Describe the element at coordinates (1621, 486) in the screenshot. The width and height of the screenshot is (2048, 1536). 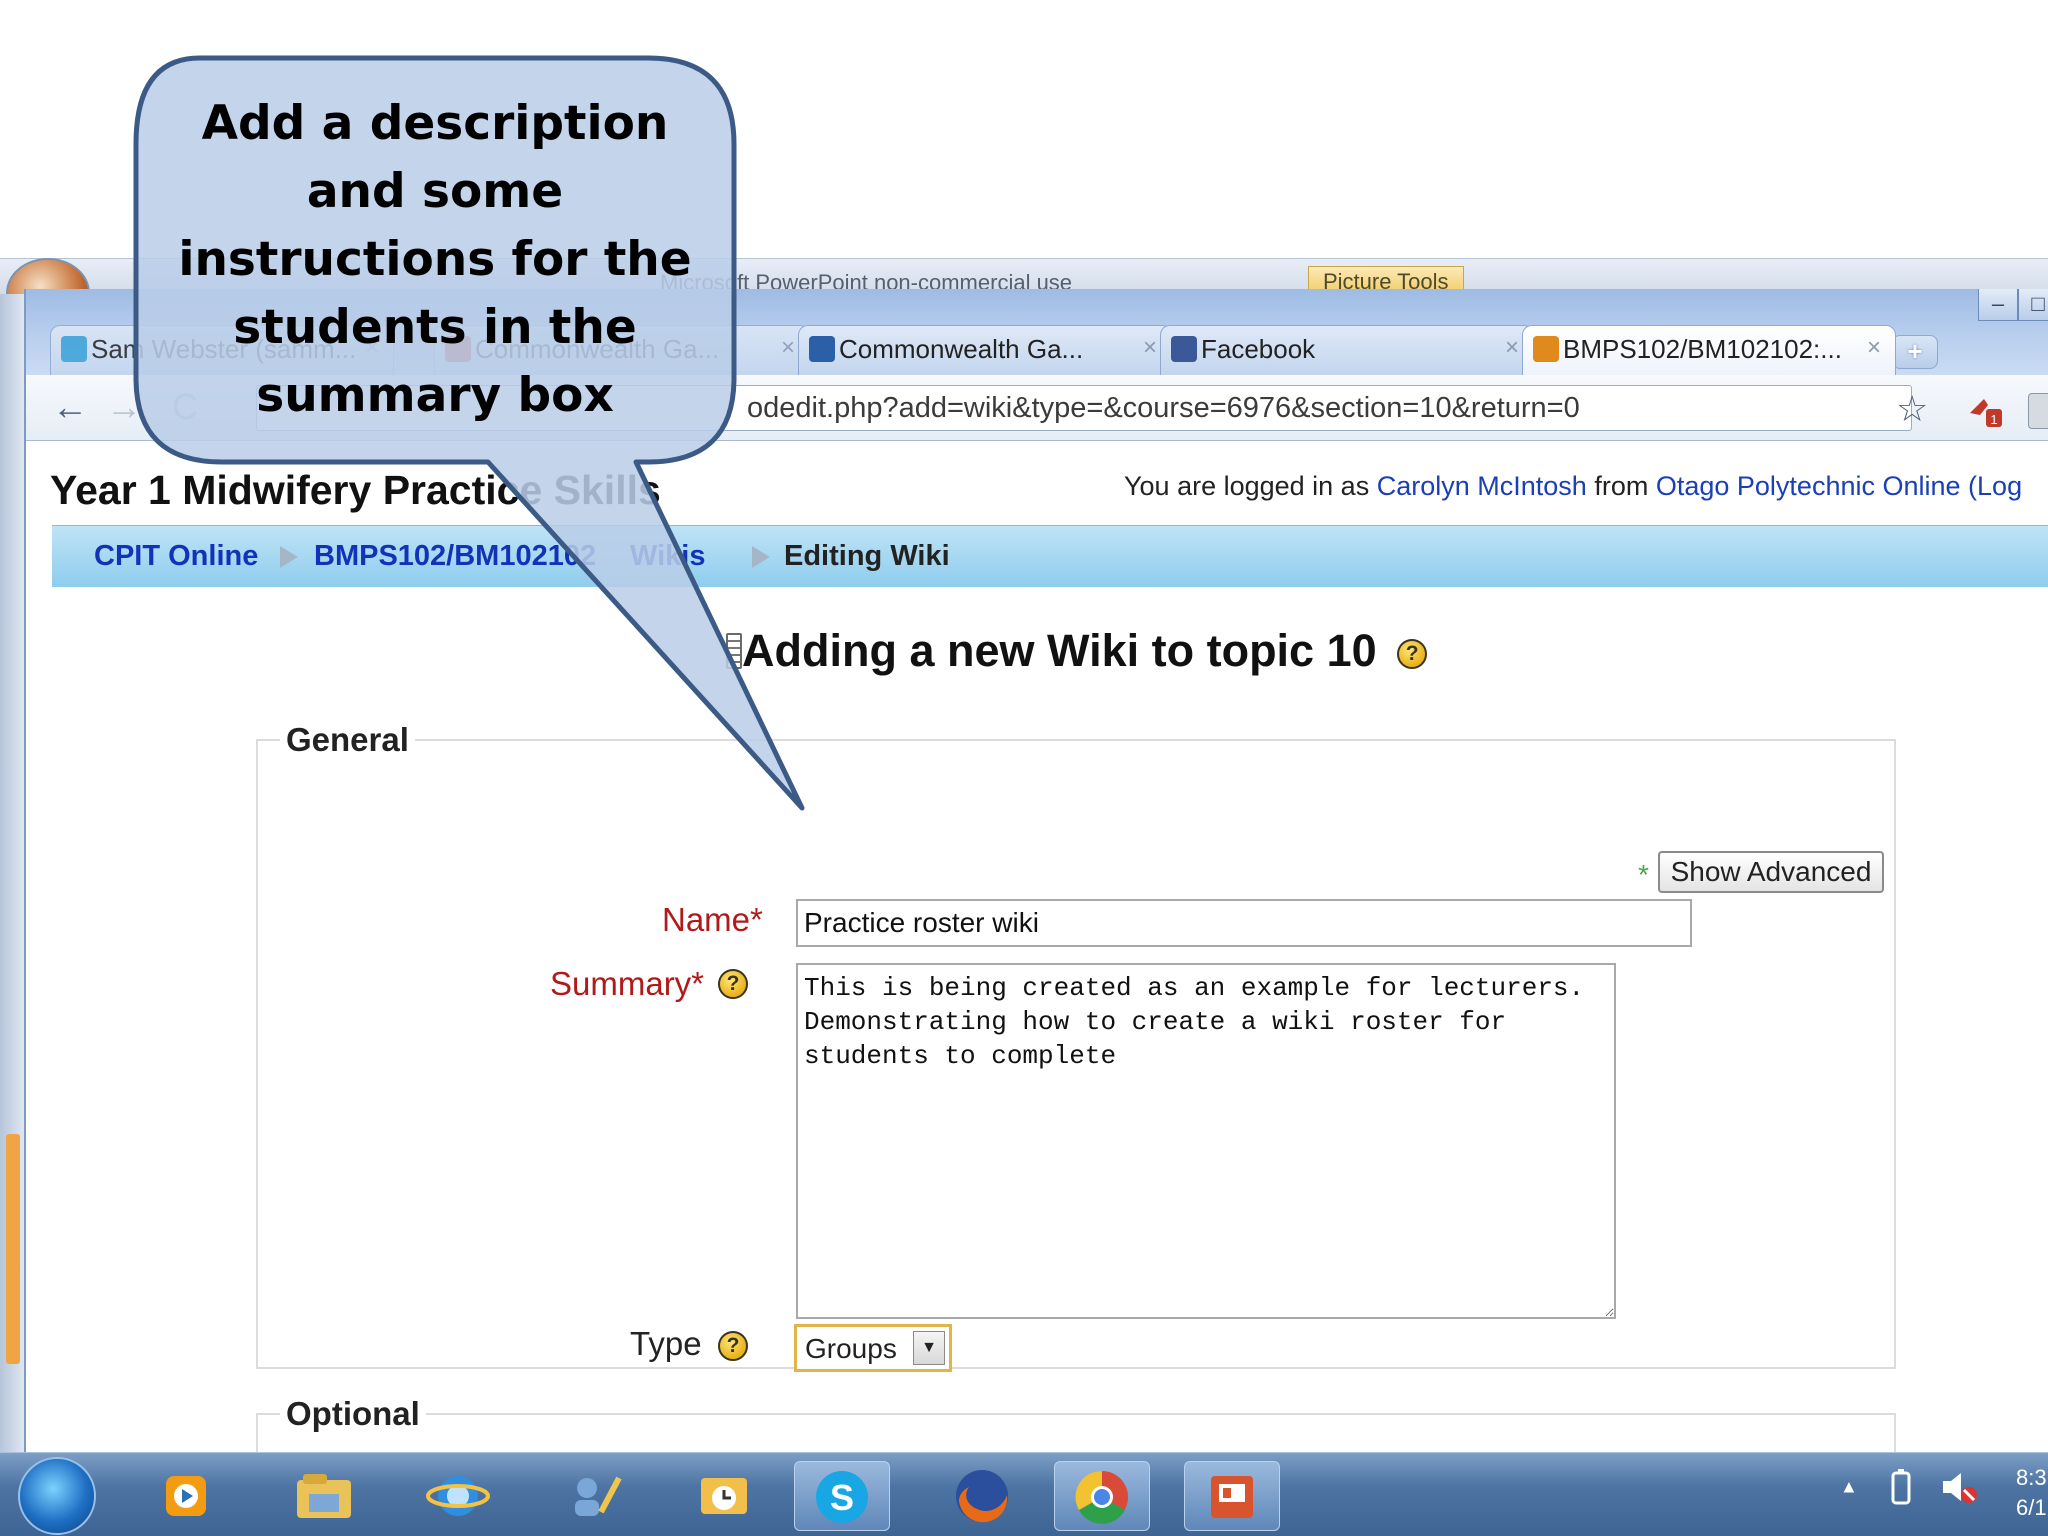
I see `login-from: from` at that location.